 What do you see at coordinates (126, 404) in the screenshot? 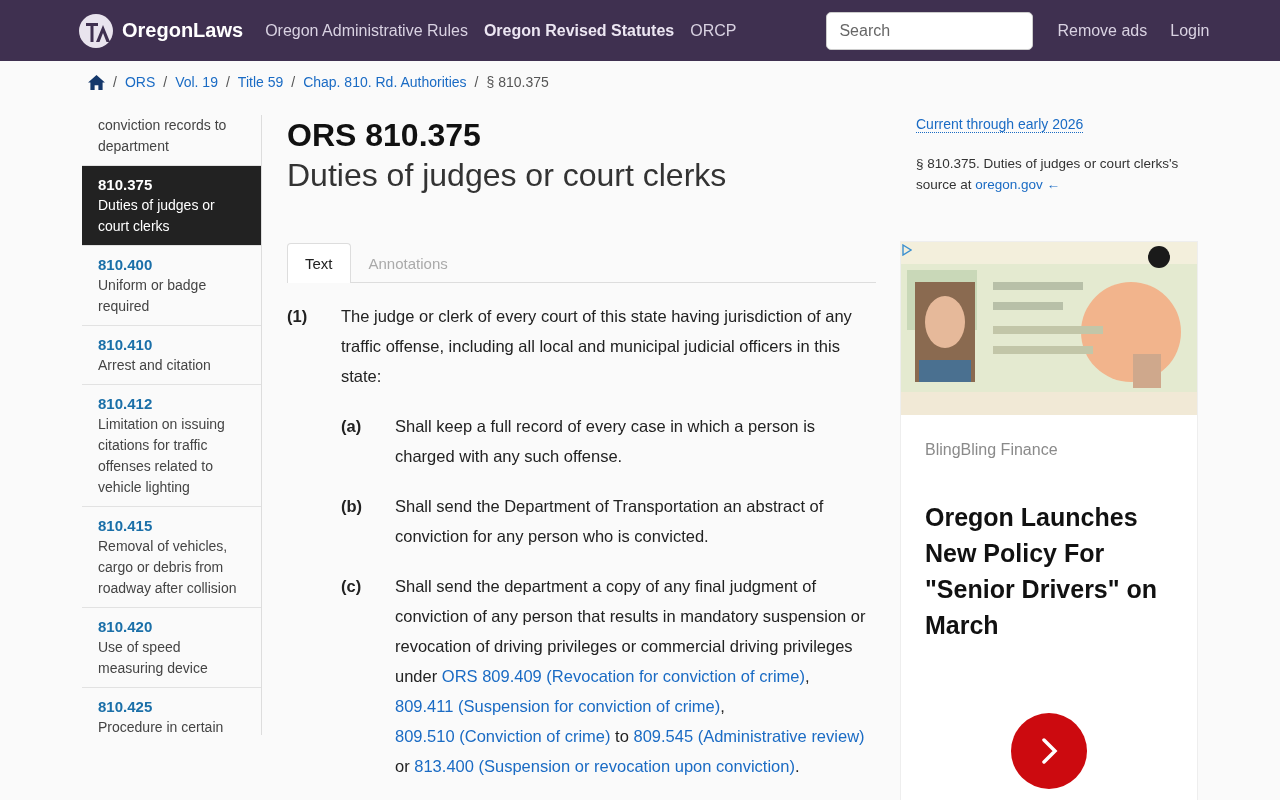
I see `section-number: 810.412` at bounding box center [126, 404].